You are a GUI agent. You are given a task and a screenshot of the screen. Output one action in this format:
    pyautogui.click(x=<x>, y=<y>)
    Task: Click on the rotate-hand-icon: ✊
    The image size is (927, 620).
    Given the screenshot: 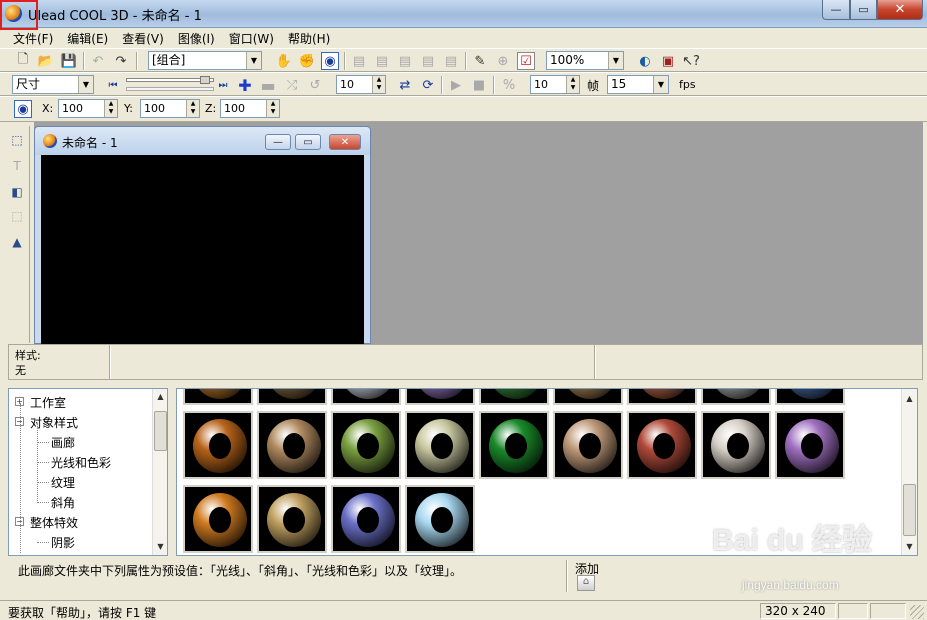 What is the action you would take?
    pyautogui.click(x=307, y=61)
    